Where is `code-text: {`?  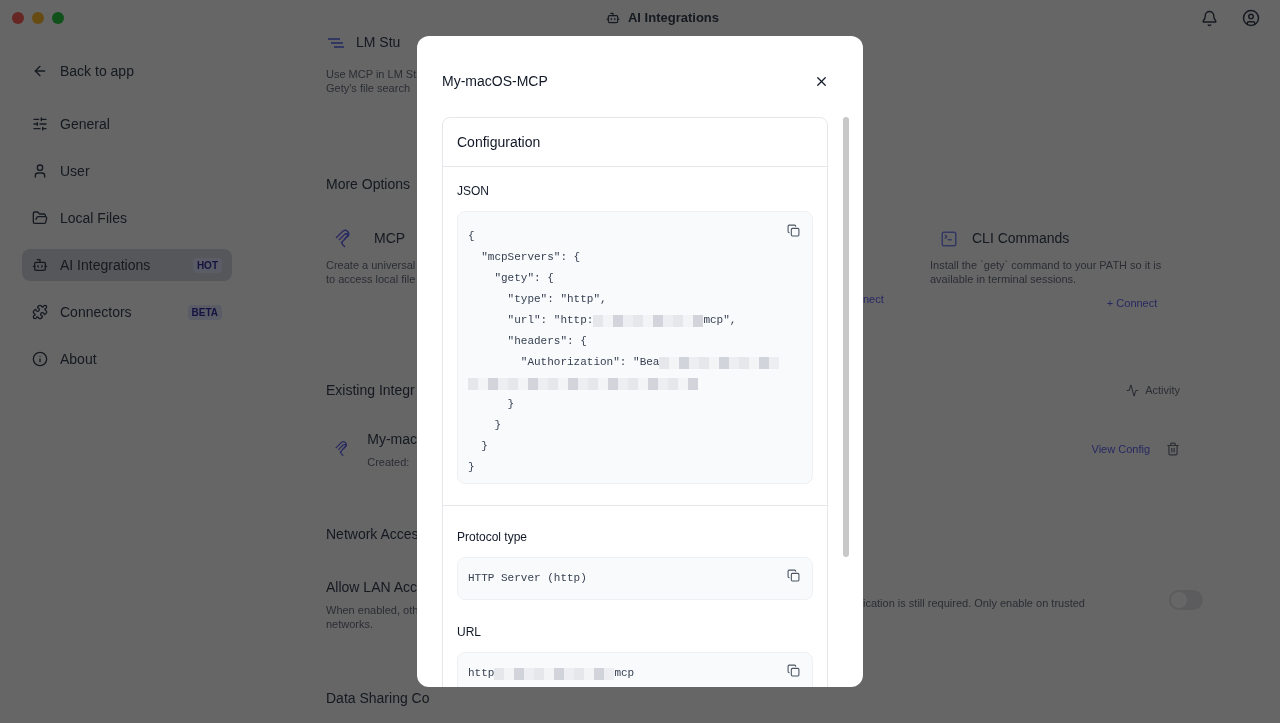 code-text: { is located at coordinates (471, 237).